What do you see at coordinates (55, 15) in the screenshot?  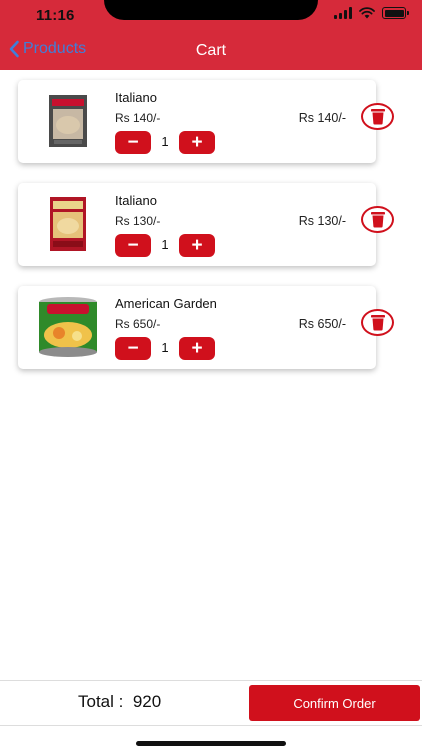 I see `status-time: 11:16` at bounding box center [55, 15].